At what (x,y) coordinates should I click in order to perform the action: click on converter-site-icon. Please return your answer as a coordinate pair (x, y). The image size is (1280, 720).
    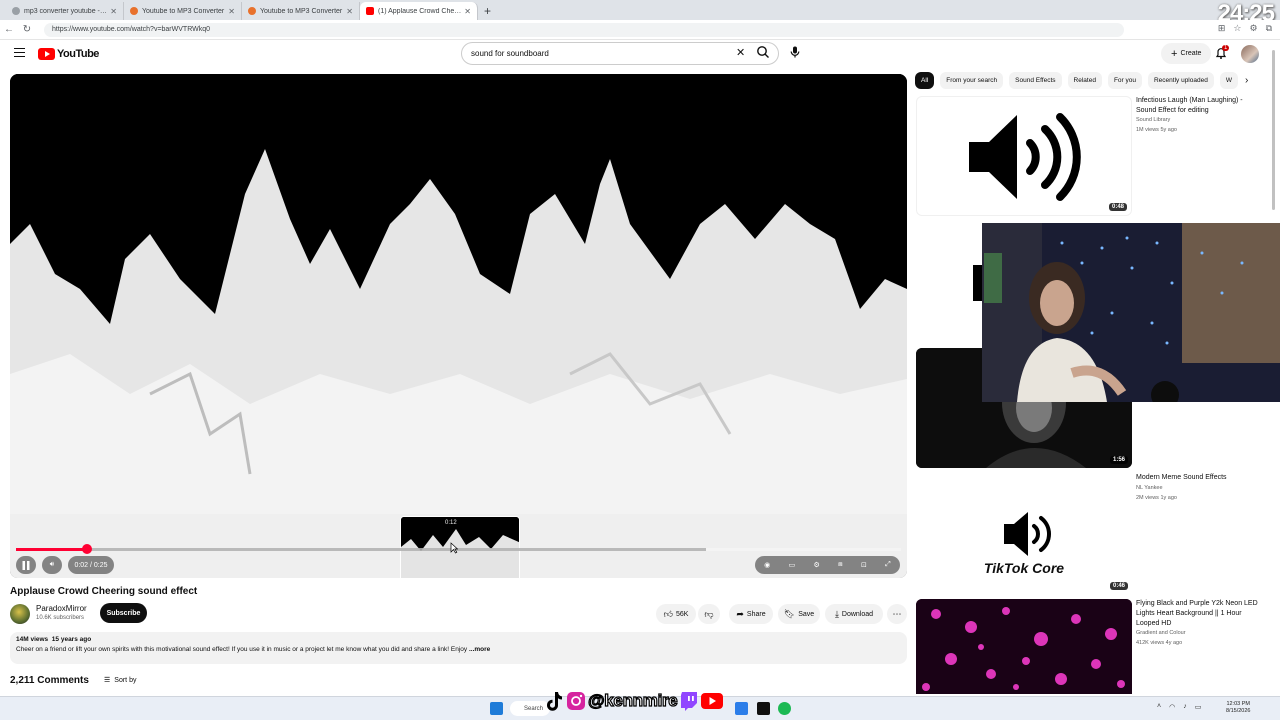
    Looking at the image, I should click on (134, 11).